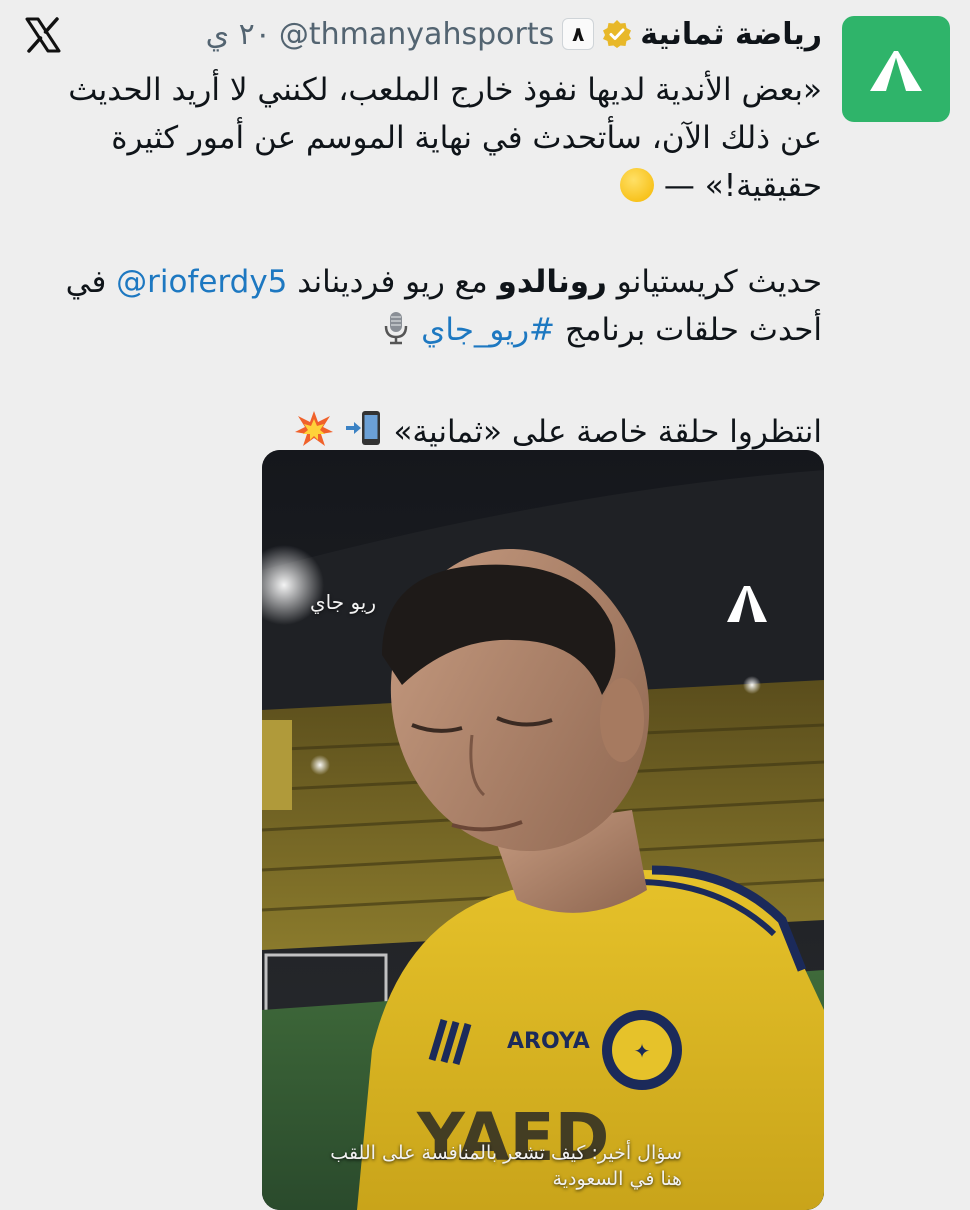 The height and width of the screenshot is (1210, 970). I want to click on microphone-emoji-icon, so click(396, 335).